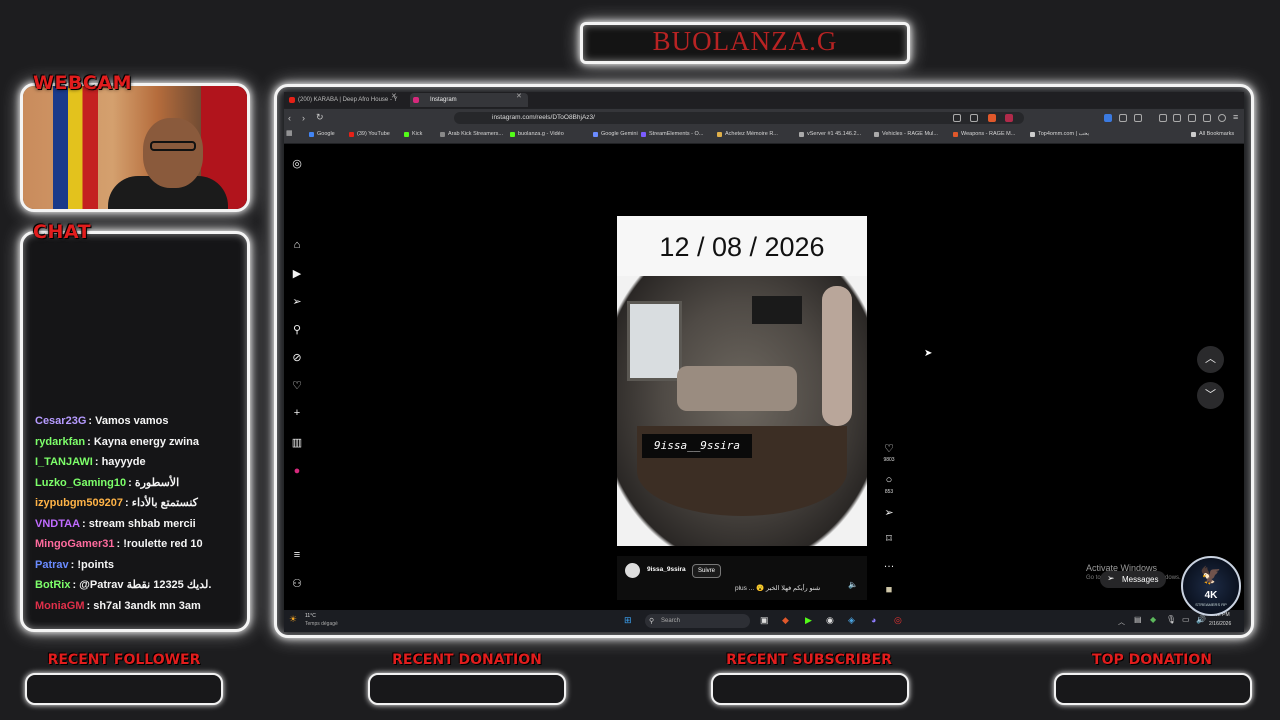  Describe the element at coordinates (1210, 359) in the screenshot. I see `previous-reel-button: ︿` at that location.